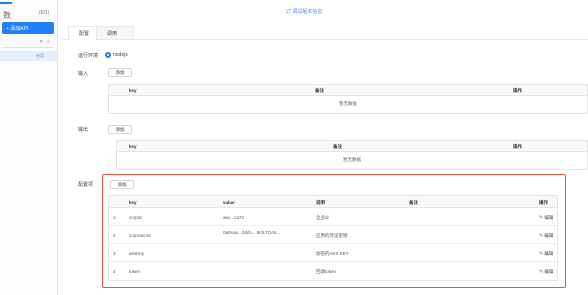  Describe the element at coordinates (322, 217) in the screenshot. I see `row-desc: 企业id` at that location.